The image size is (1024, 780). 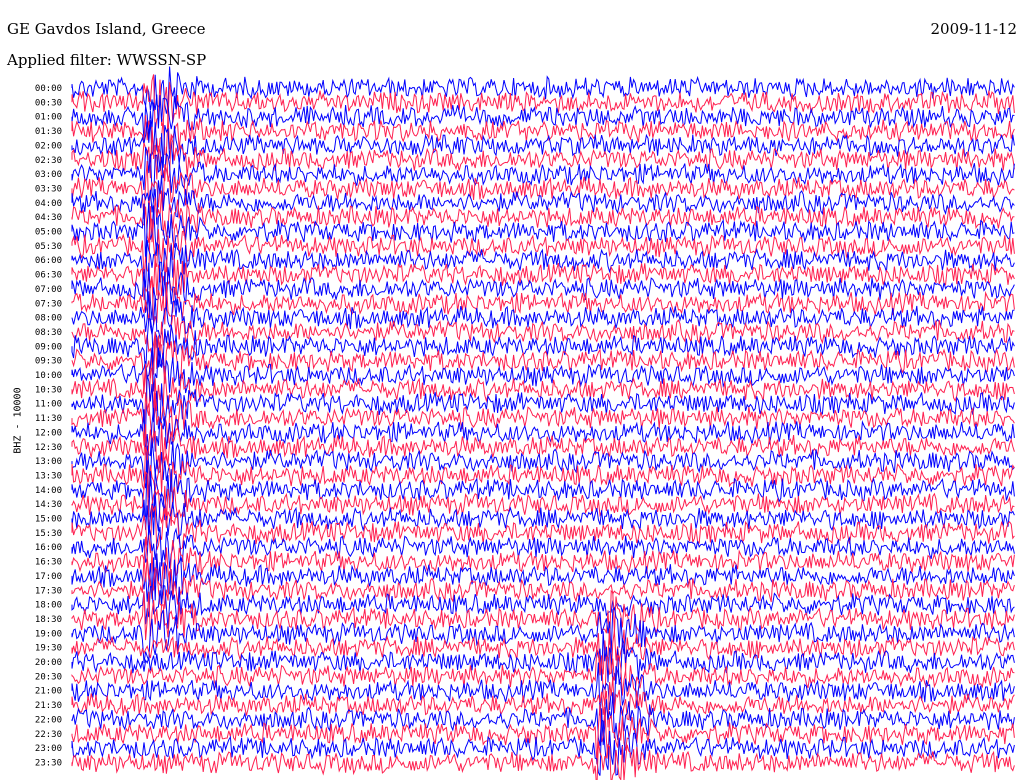 What do you see at coordinates (48, 448) in the screenshot?
I see `row-time-label: 12:30` at bounding box center [48, 448].